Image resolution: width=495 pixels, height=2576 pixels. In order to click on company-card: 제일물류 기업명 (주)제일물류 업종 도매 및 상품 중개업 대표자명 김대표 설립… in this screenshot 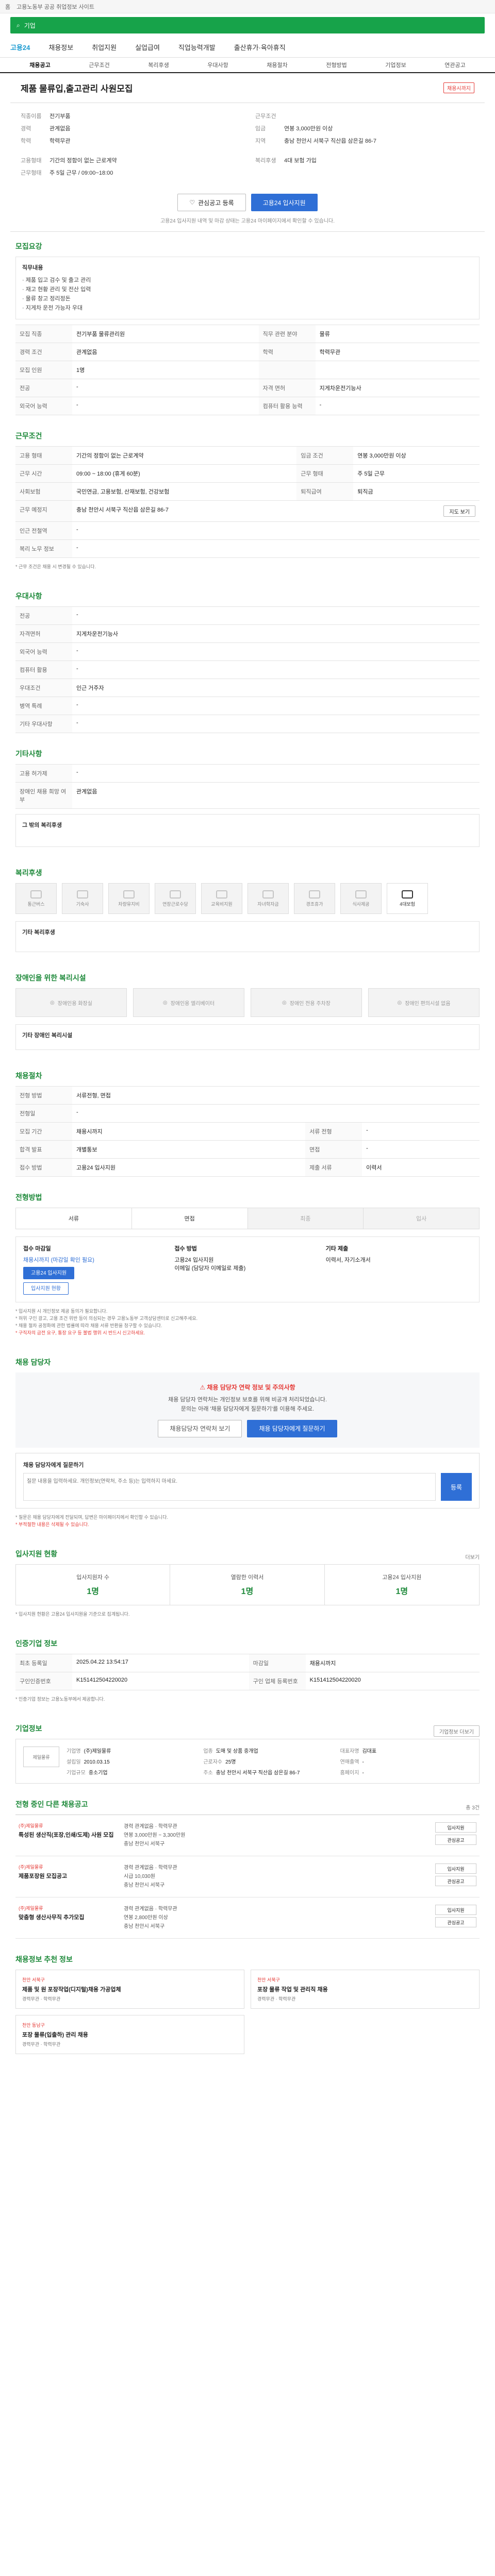, I will do `click(247, 1761)`.